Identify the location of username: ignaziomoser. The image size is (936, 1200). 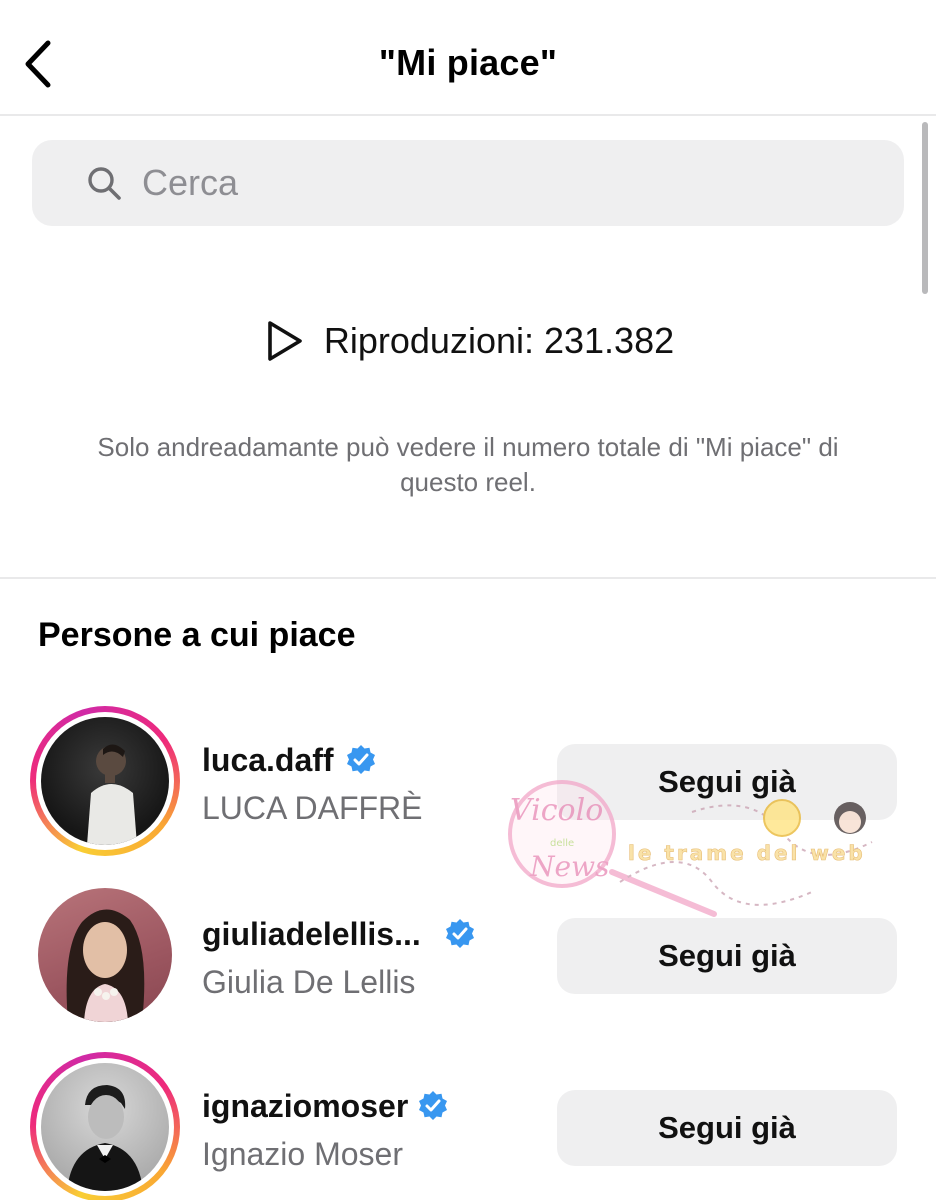
(326, 1106).